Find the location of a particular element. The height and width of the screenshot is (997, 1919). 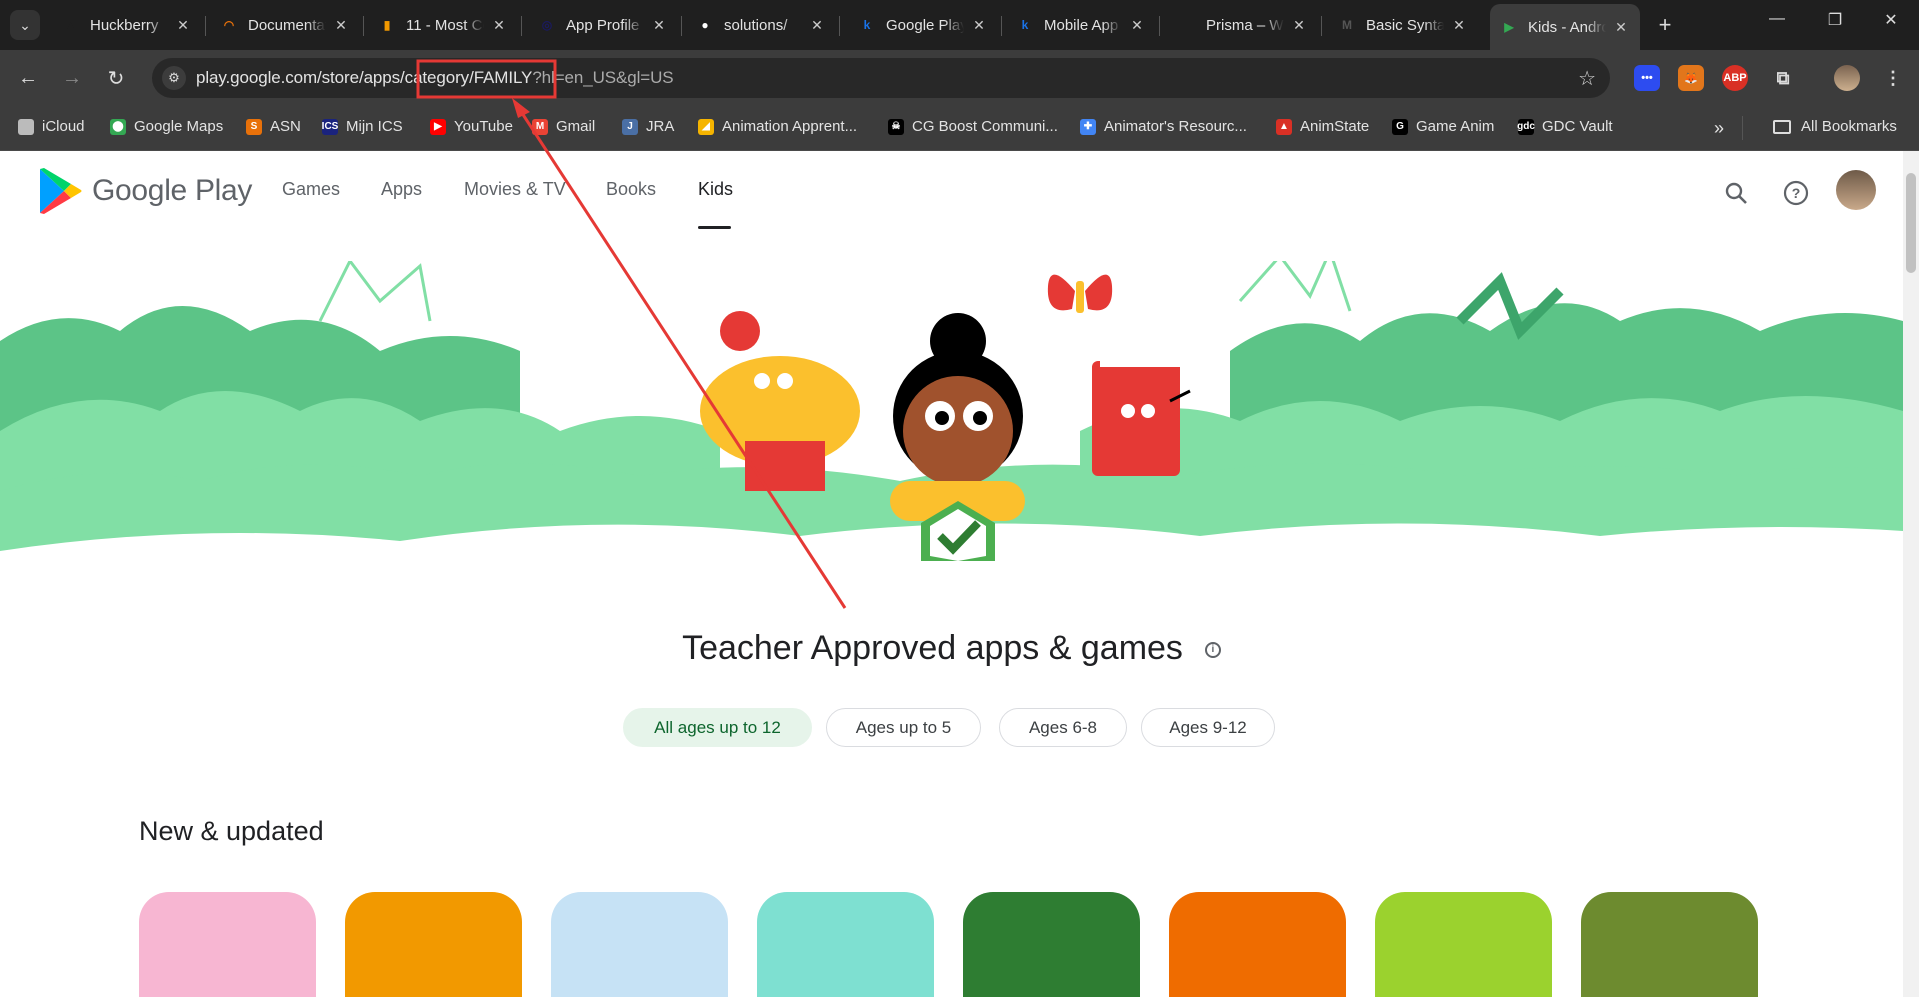

adblock-plus-extension-icon: ABP is located at coordinates (1735, 78).